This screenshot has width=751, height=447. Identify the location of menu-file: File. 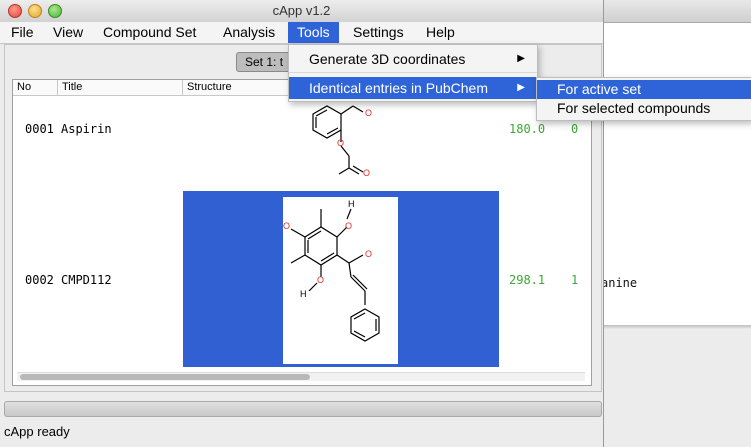
(22, 32).